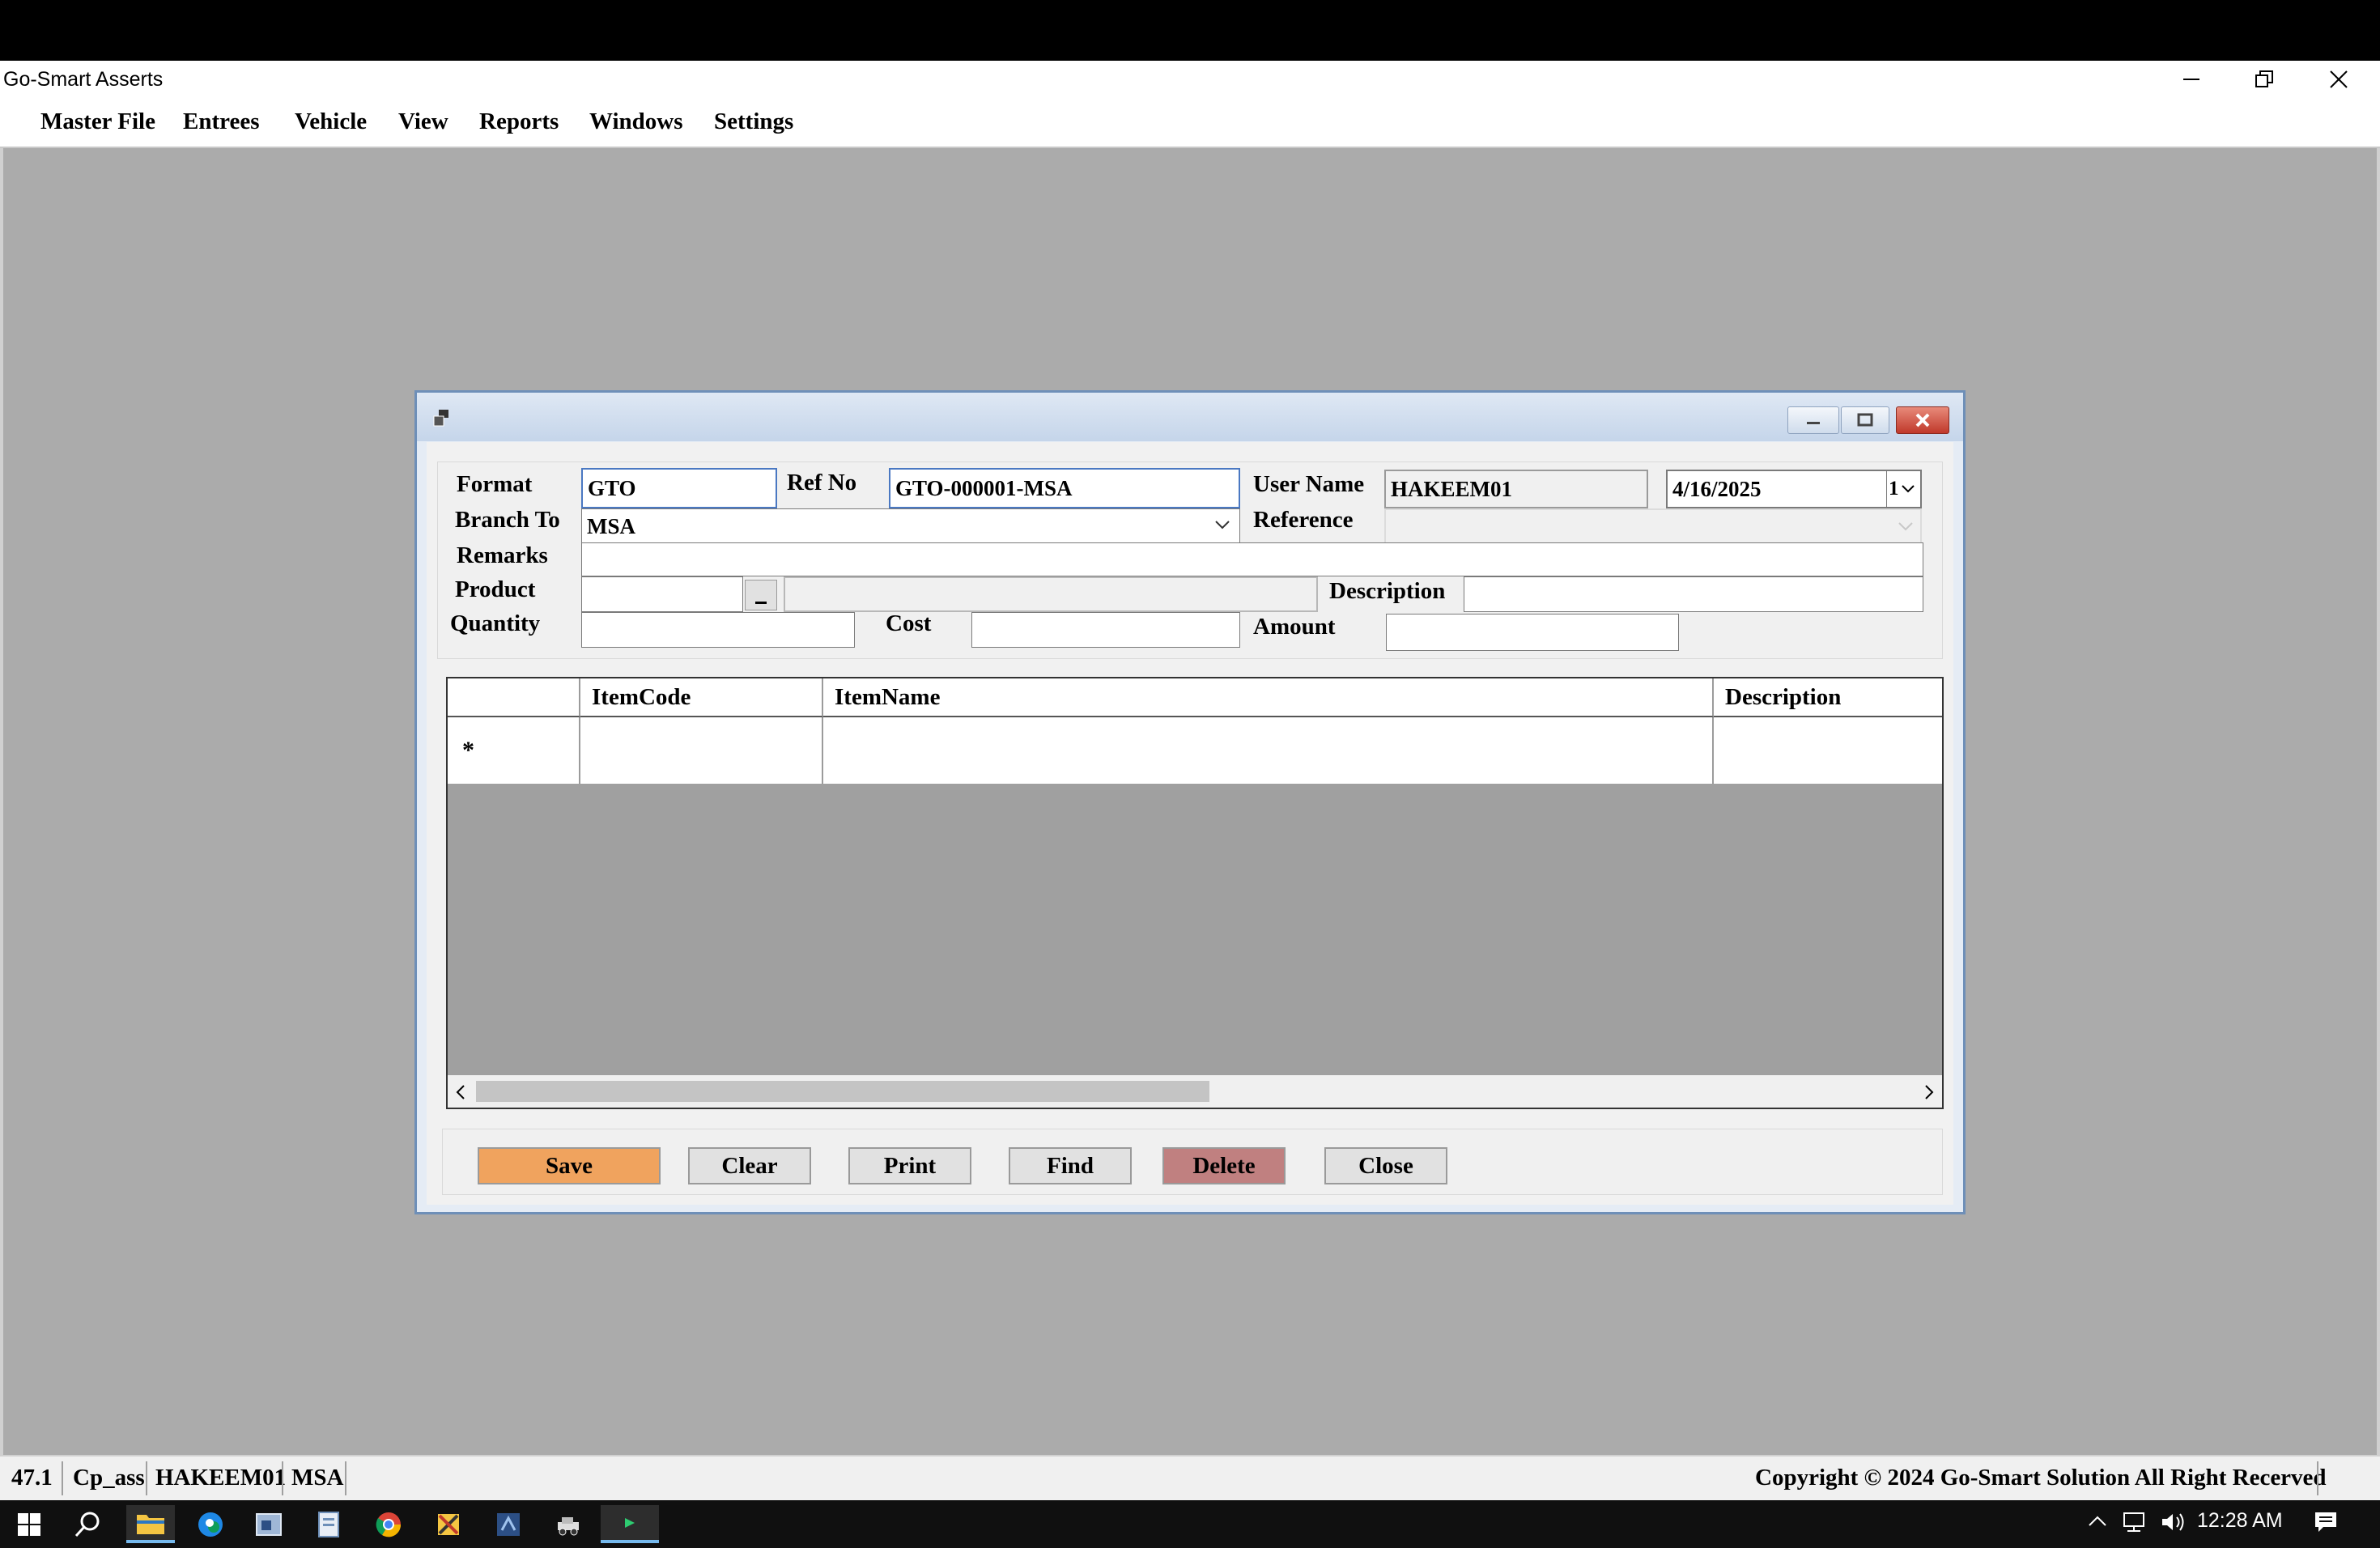 Image resolution: width=2380 pixels, height=1548 pixels. Describe the element at coordinates (1070, 1166) in the screenshot. I see `find-button: Find` at that location.